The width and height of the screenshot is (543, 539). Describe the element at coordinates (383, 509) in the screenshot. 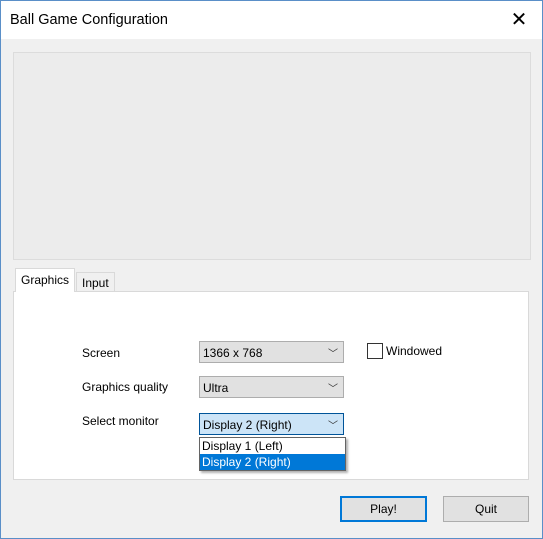

I see `play-button: Play!` at that location.